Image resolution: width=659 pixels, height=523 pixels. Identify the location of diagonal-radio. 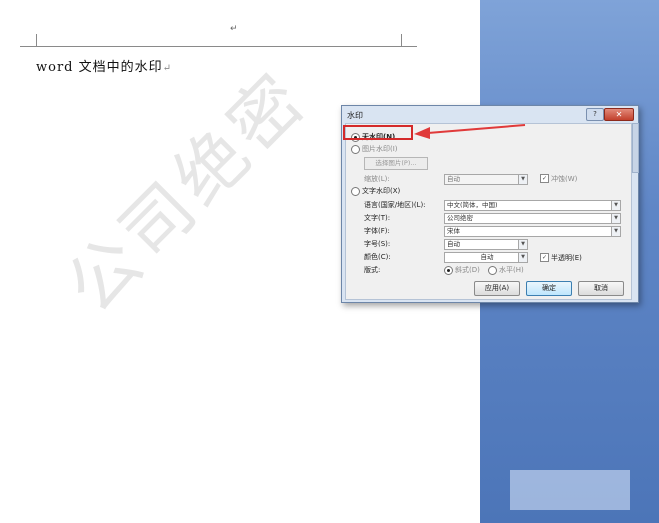
(448, 270).